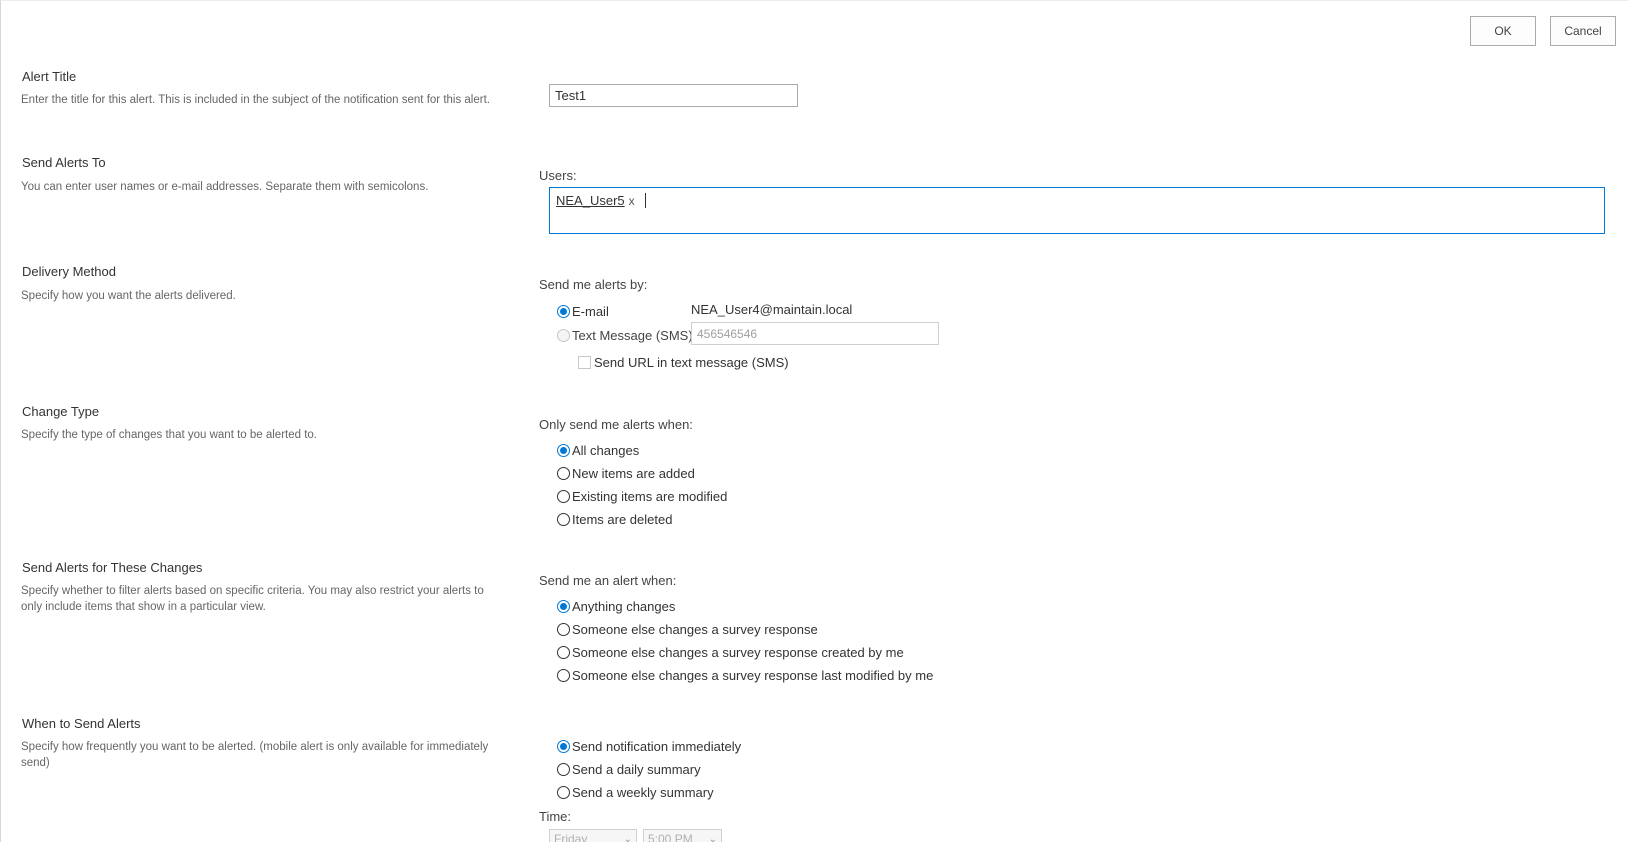 This screenshot has height=842, width=1628. I want to click on send-alerts-by-label: Send me alerts by:, so click(593, 284).